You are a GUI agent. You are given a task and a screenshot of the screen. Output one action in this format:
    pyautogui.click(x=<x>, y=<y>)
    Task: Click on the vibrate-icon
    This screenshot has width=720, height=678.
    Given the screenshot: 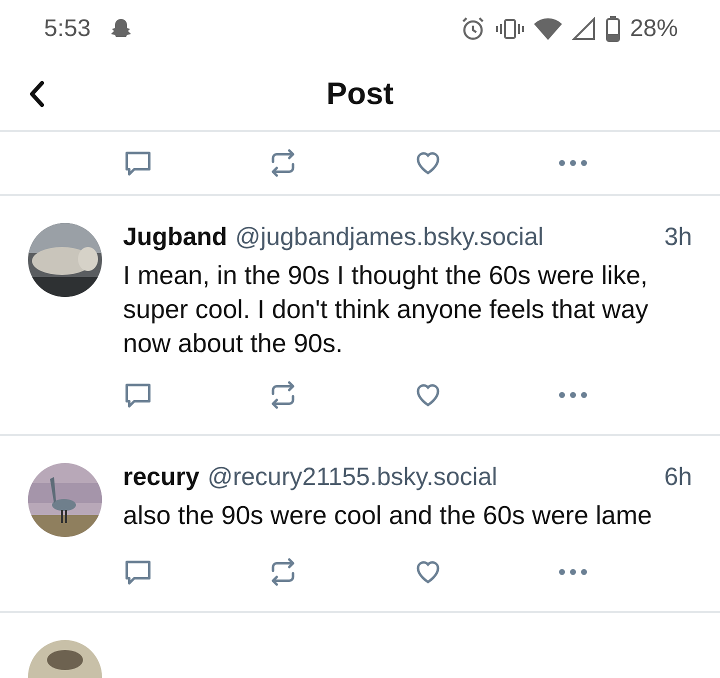 What is the action you would take?
    pyautogui.click(x=510, y=29)
    